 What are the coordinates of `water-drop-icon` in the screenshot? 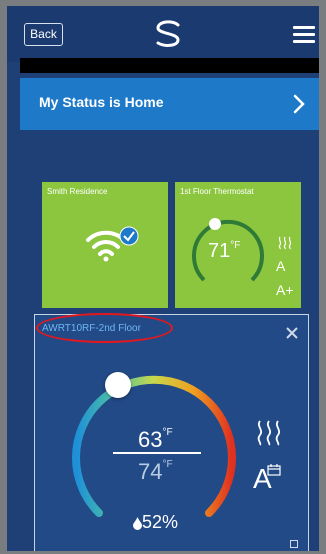 It's located at (137, 523).